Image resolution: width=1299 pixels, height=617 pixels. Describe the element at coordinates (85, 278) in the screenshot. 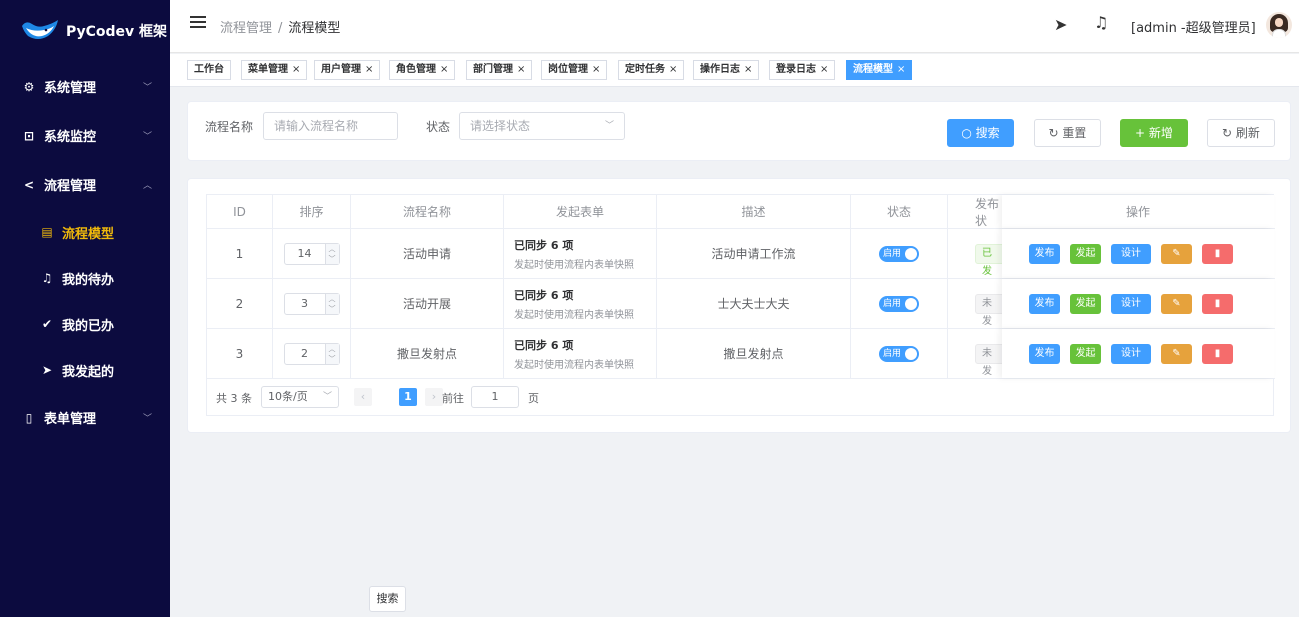

I see `sidebar-item-my-todo: ♫ 我的待办` at that location.